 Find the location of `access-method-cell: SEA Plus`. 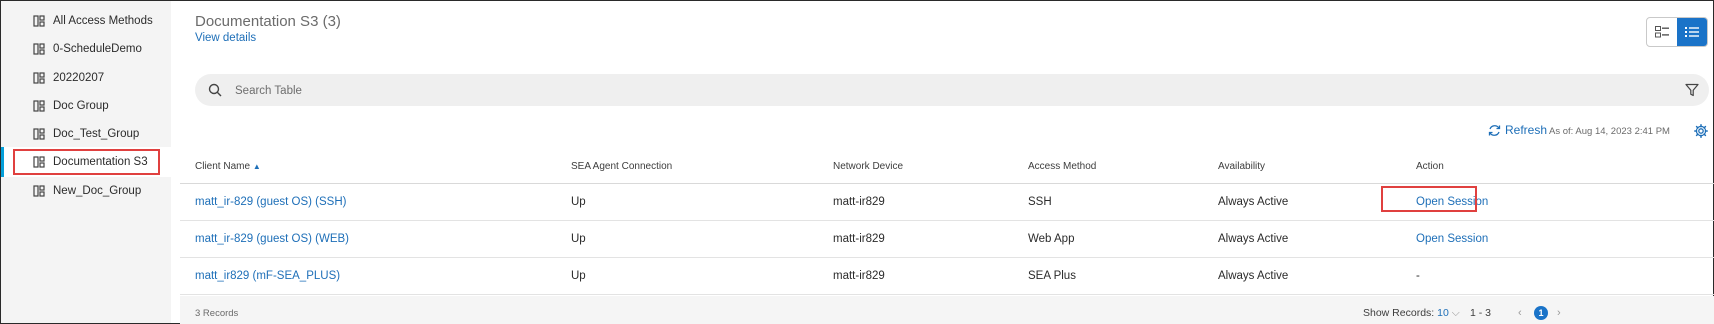

access-method-cell: SEA Plus is located at coordinates (1052, 276).